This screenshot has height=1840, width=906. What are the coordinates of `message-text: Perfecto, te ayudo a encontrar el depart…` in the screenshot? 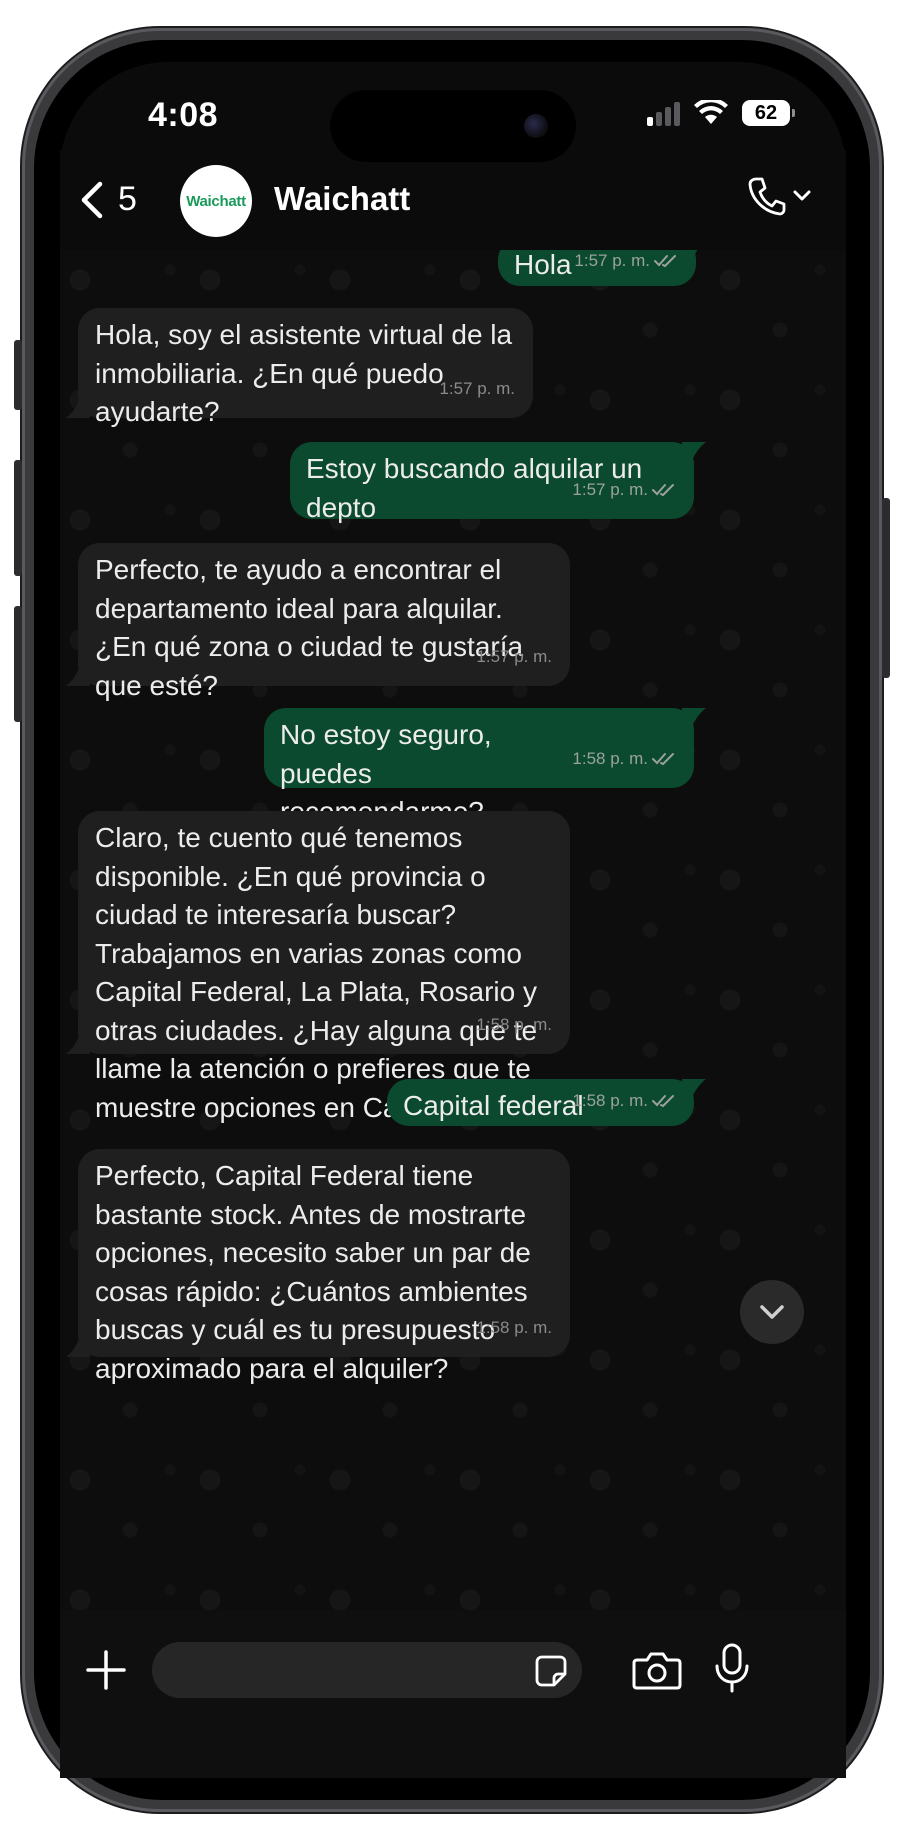 It's located at (313, 627).